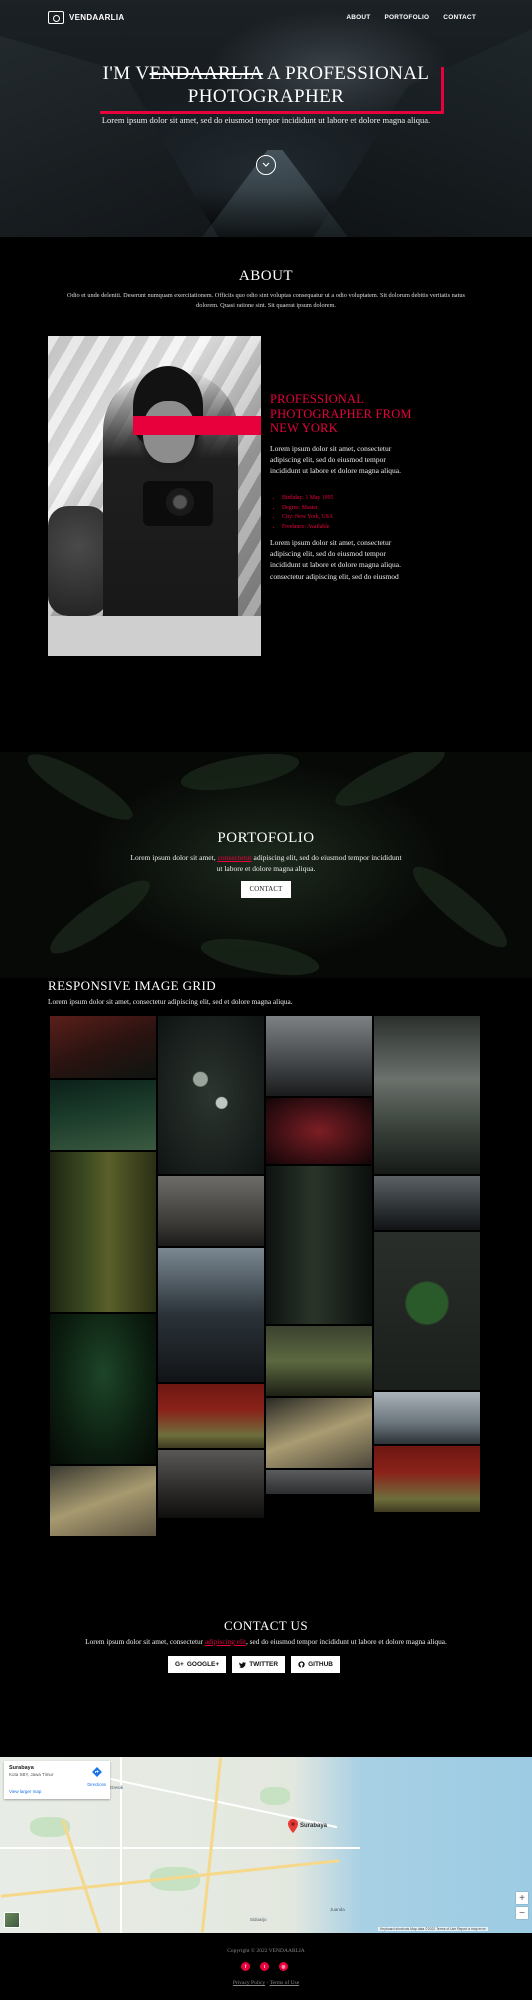 The image size is (532, 2000). What do you see at coordinates (31, 1774) in the screenshot?
I see `map-place-subtitle: Kota SBY, Jawa Timur` at bounding box center [31, 1774].